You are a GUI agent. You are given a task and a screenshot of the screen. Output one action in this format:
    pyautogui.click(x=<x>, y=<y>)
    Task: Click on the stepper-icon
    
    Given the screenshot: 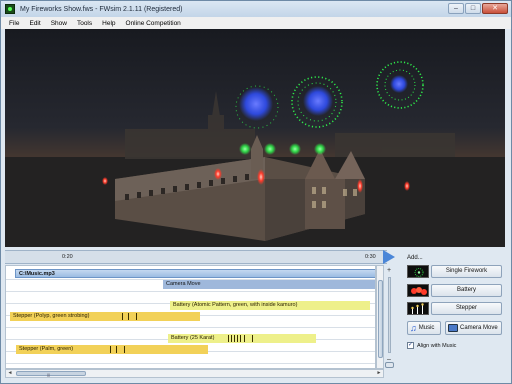 What is the action you would take?
    pyautogui.click(x=418, y=308)
    